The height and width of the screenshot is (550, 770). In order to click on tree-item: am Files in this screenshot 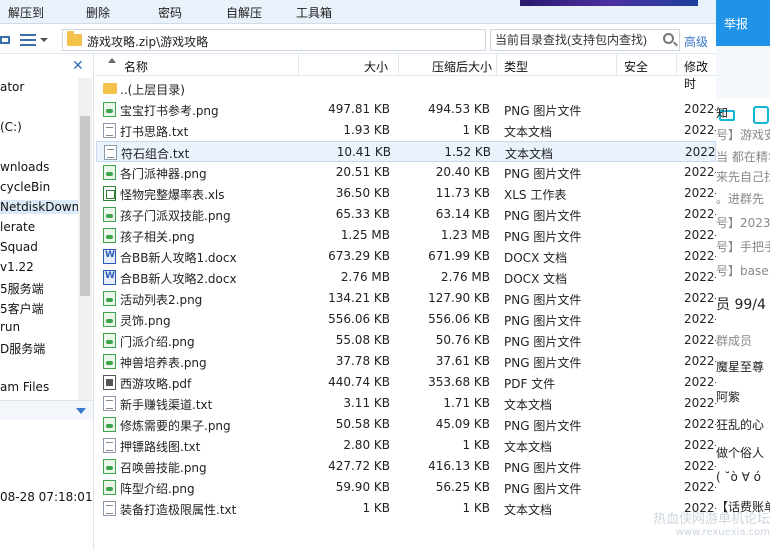, I will do `click(24, 387)`.